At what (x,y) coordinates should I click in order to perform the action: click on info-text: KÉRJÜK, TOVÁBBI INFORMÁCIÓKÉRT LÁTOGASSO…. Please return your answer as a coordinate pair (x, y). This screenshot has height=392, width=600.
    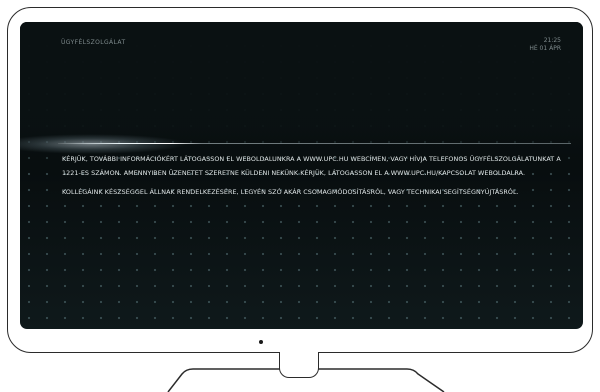
    Looking at the image, I should click on (312, 176).